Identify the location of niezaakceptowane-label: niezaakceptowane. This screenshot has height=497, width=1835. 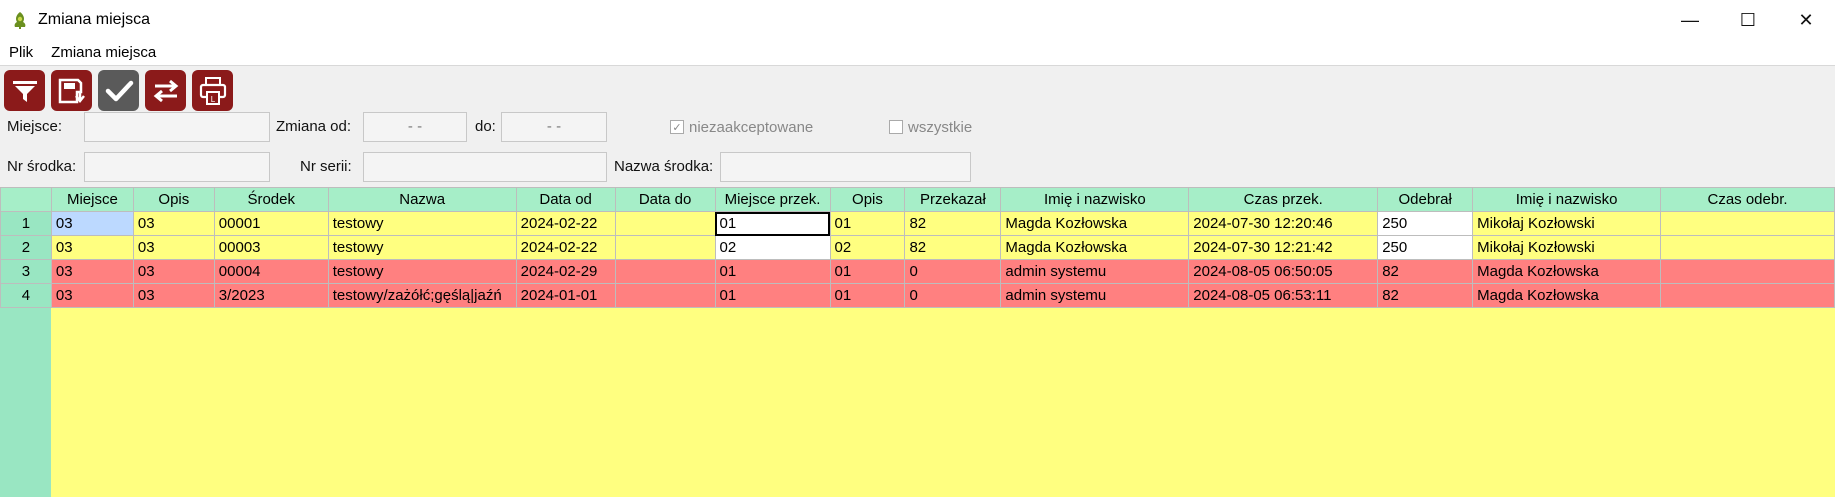
(751, 127).